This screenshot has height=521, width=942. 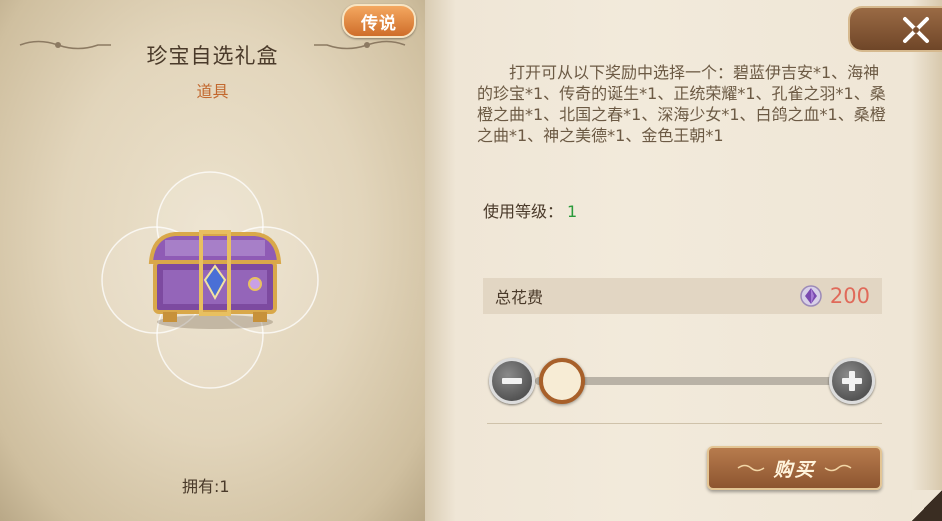 What do you see at coordinates (379, 21) in the screenshot?
I see `rarity-badge: 传说` at bounding box center [379, 21].